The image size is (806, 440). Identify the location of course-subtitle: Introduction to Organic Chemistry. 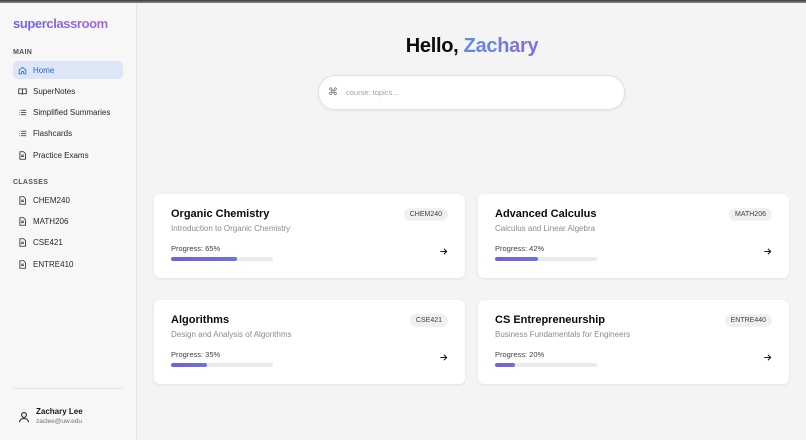
(231, 228).